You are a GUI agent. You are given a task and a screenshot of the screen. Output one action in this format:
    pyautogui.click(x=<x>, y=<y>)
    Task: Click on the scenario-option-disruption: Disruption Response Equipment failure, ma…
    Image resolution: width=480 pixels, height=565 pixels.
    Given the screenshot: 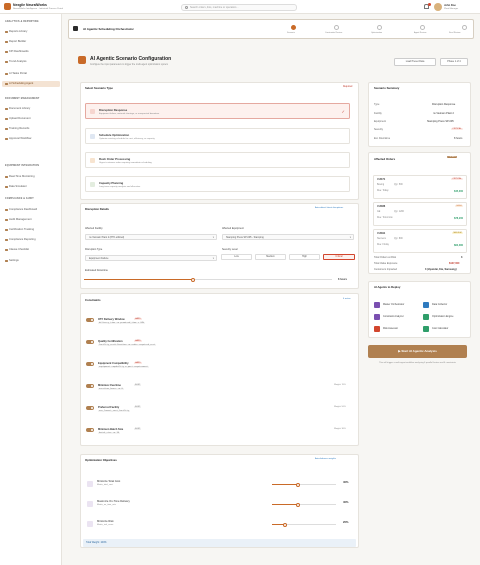 What is the action you would take?
    pyautogui.click(x=217, y=111)
    